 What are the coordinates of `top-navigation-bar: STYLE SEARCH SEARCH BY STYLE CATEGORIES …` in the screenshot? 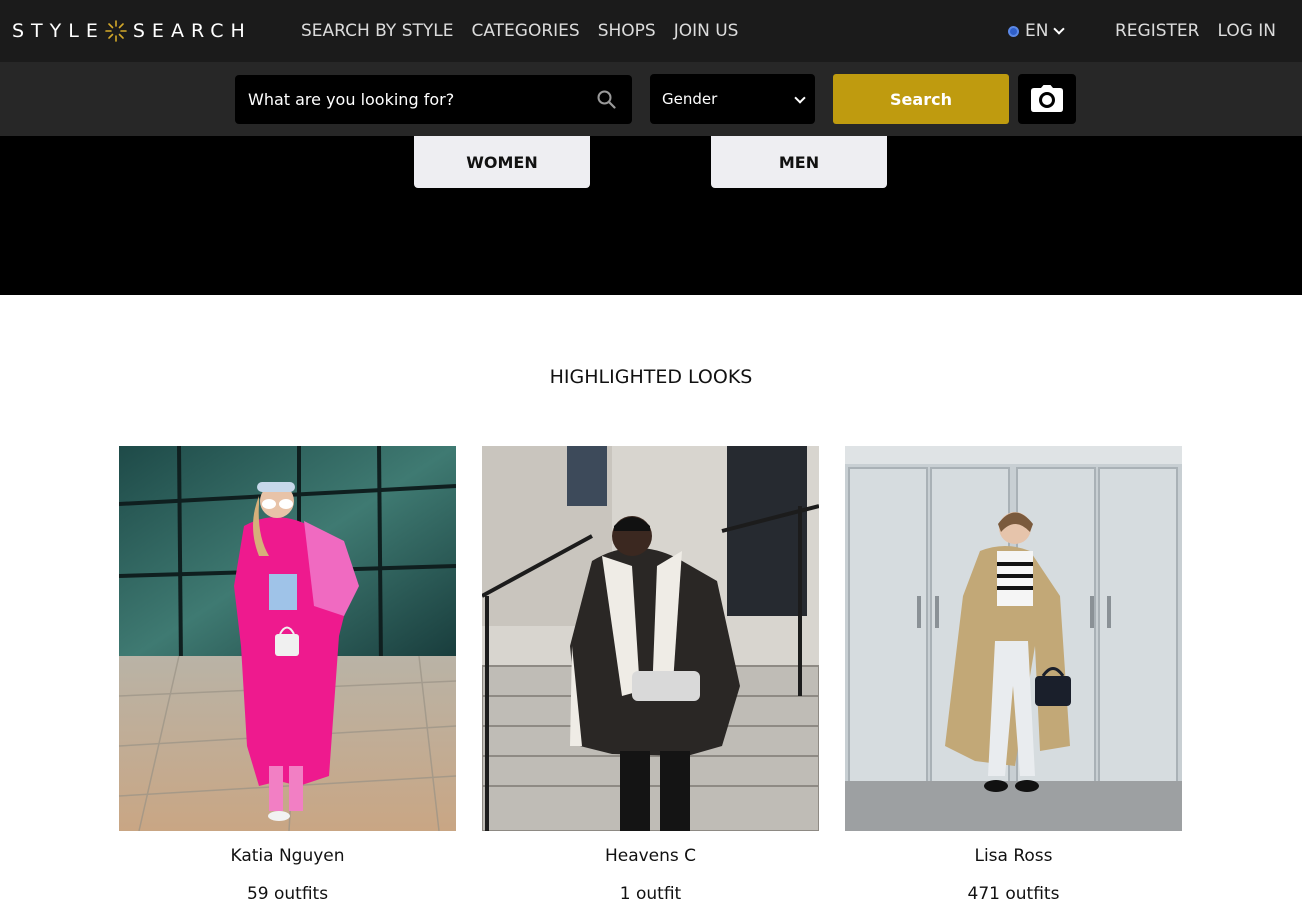 It's located at (651, 31).